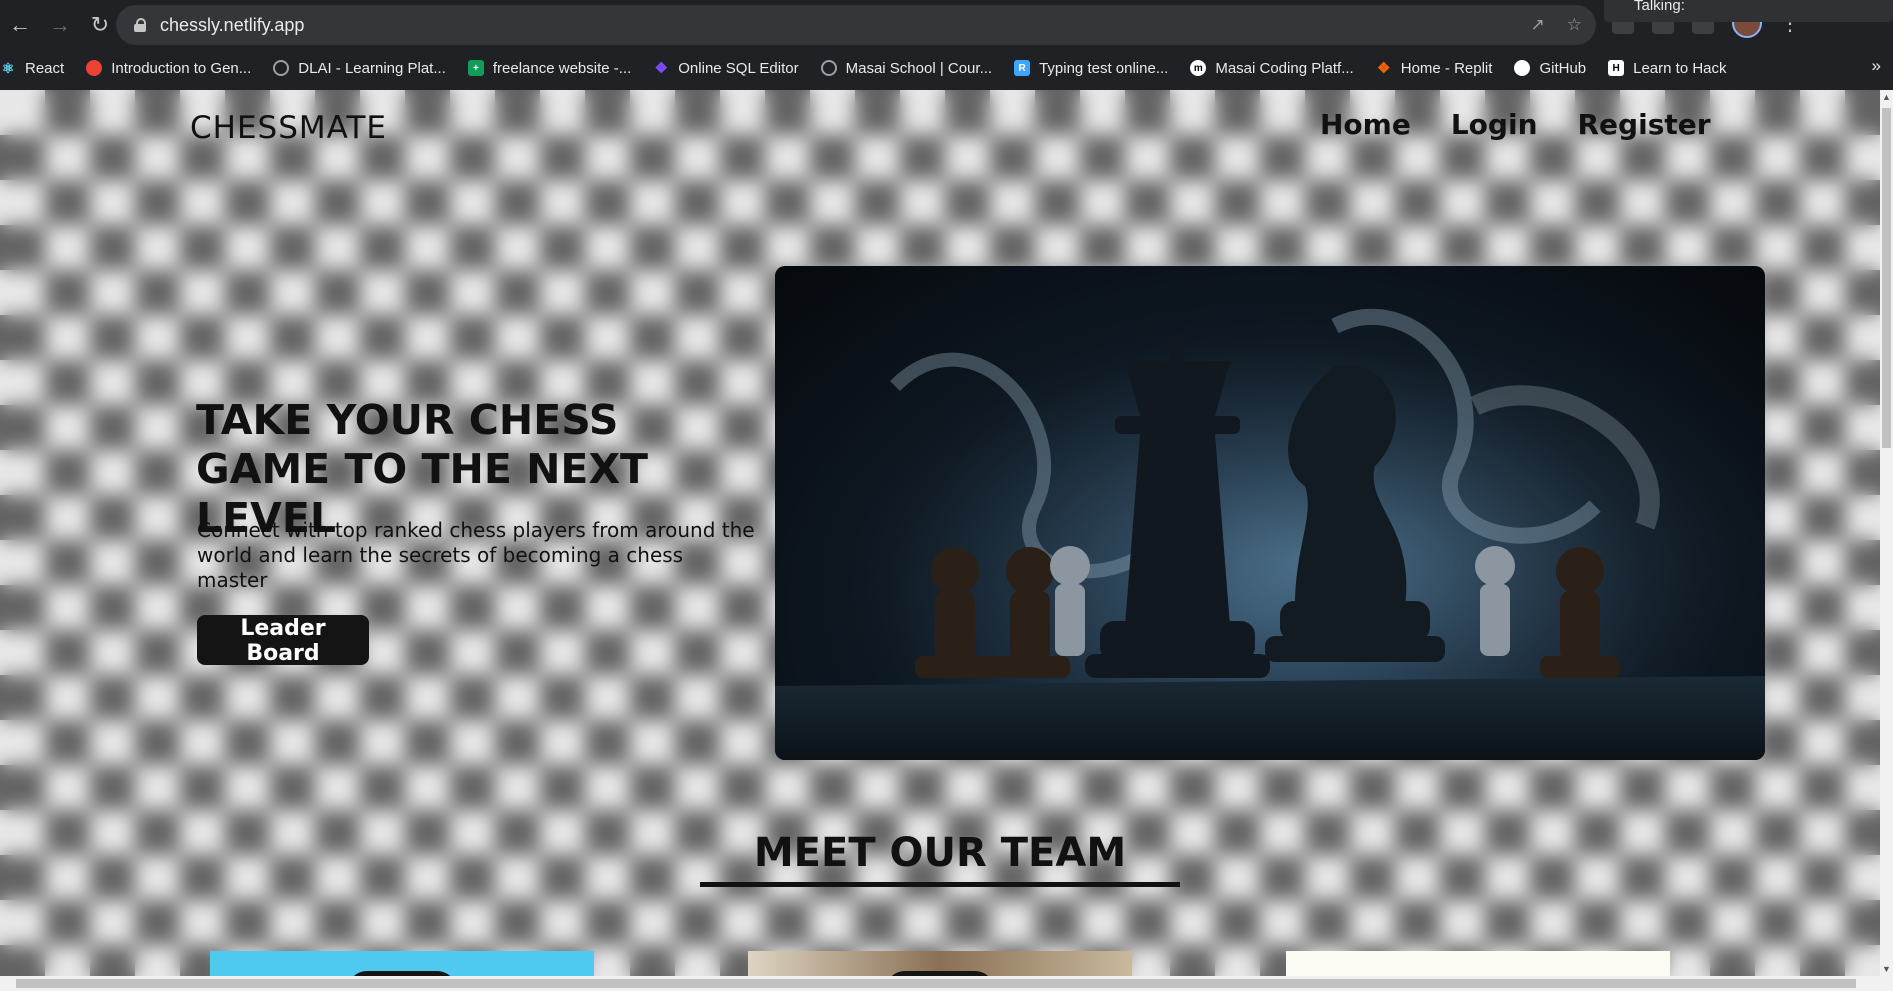  What do you see at coordinates (100, 25) in the screenshot?
I see `reload-icon: ↻` at bounding box center [100, 25].